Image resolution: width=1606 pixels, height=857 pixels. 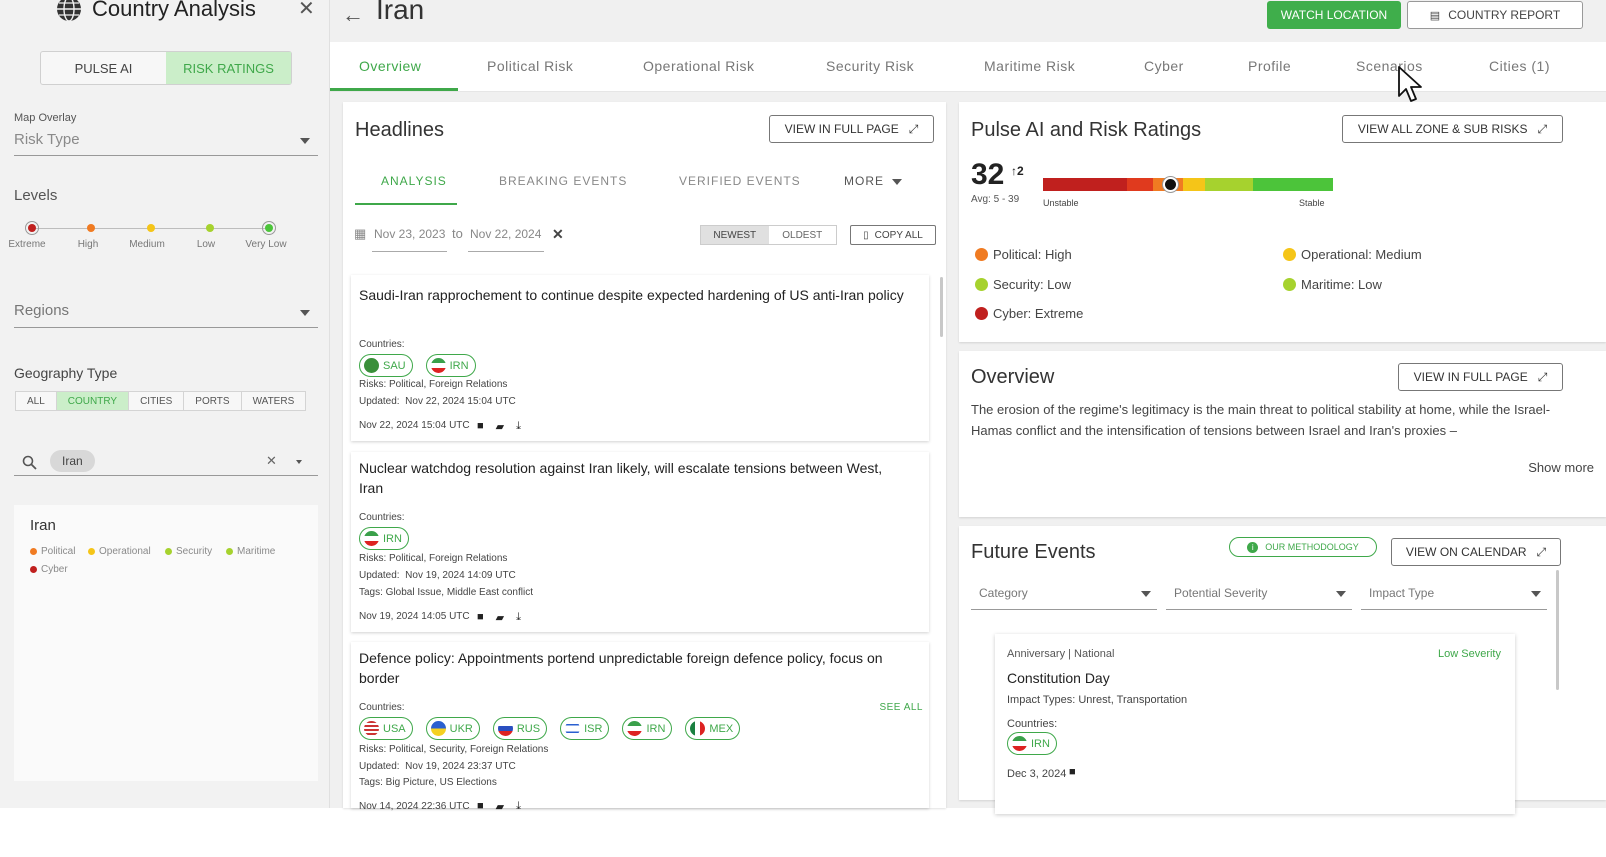 What do you see at coordinates (968, 21) in the screenshot?
I see `top-bar: ← Iran WATCH LOCATION ▤ COUNTRY REPORT` at bounding box center [968, 21].